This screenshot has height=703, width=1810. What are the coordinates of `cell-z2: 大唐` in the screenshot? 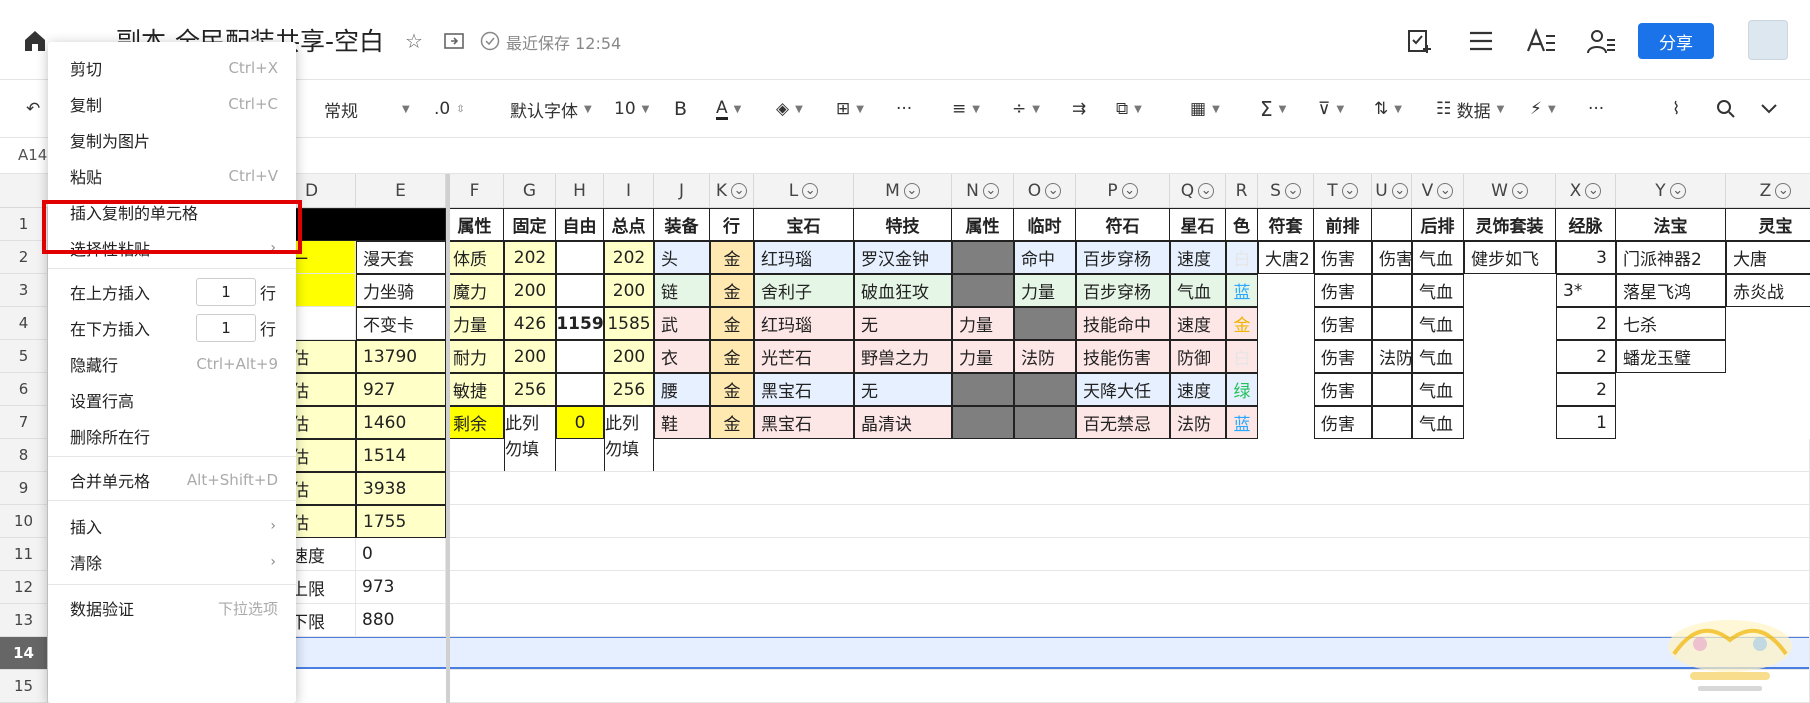 It's located at (1768, 257).